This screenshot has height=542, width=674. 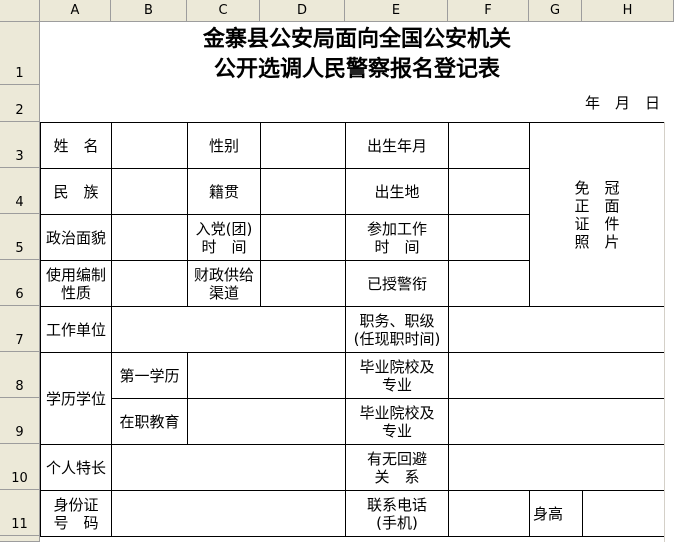 I want to click on row-header-5: 5, so click(x=20, y=237).